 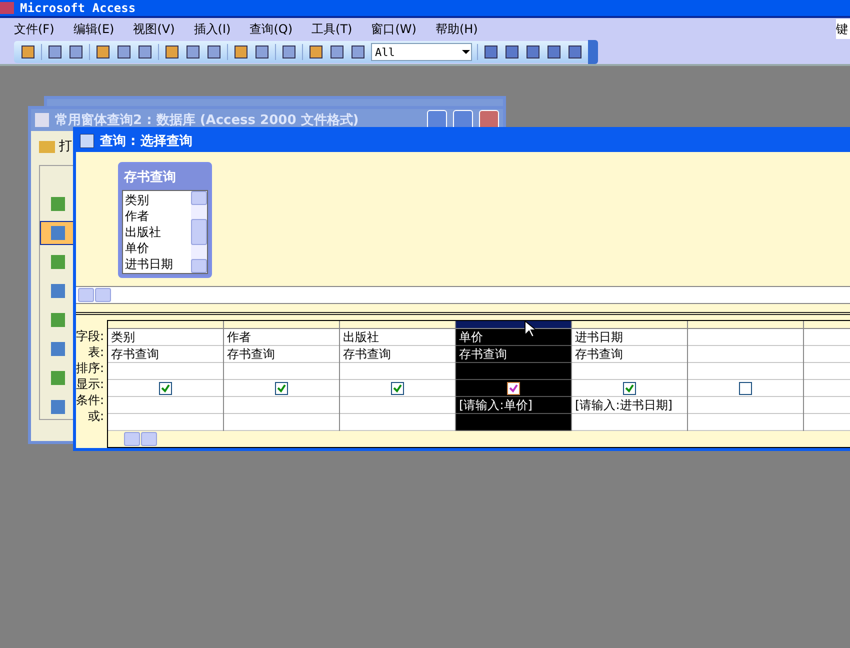 What do you see at coordinates (461, 29) in the screenshot?
I see `menu-item: 帮助(H)` at bounding box center [461, 29].